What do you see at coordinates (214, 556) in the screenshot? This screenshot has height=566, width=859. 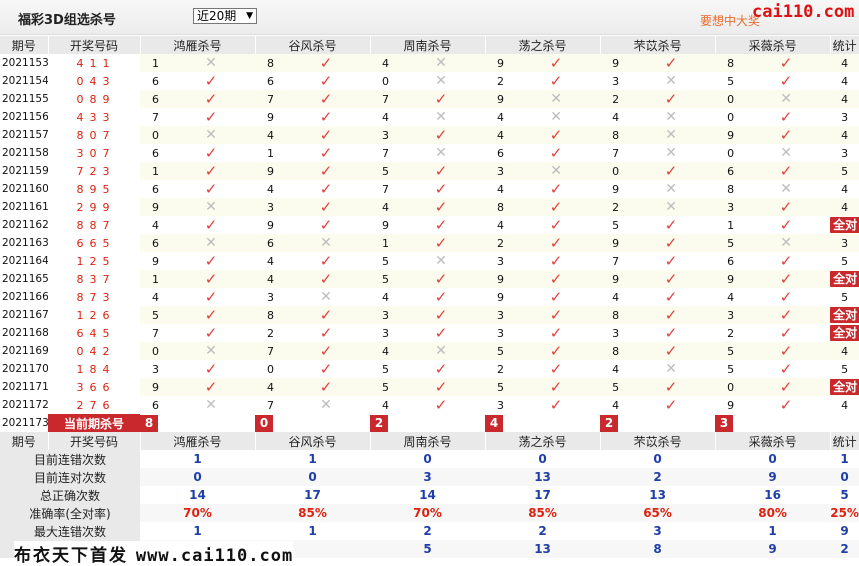 I see `watermark-bottom-url: www.cai110.com` at bounding box center [214, 556].